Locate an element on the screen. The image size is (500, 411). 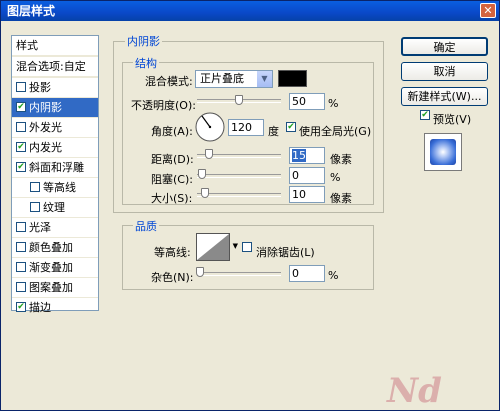
preview-thumbnail is located at coordinates (443, 152).